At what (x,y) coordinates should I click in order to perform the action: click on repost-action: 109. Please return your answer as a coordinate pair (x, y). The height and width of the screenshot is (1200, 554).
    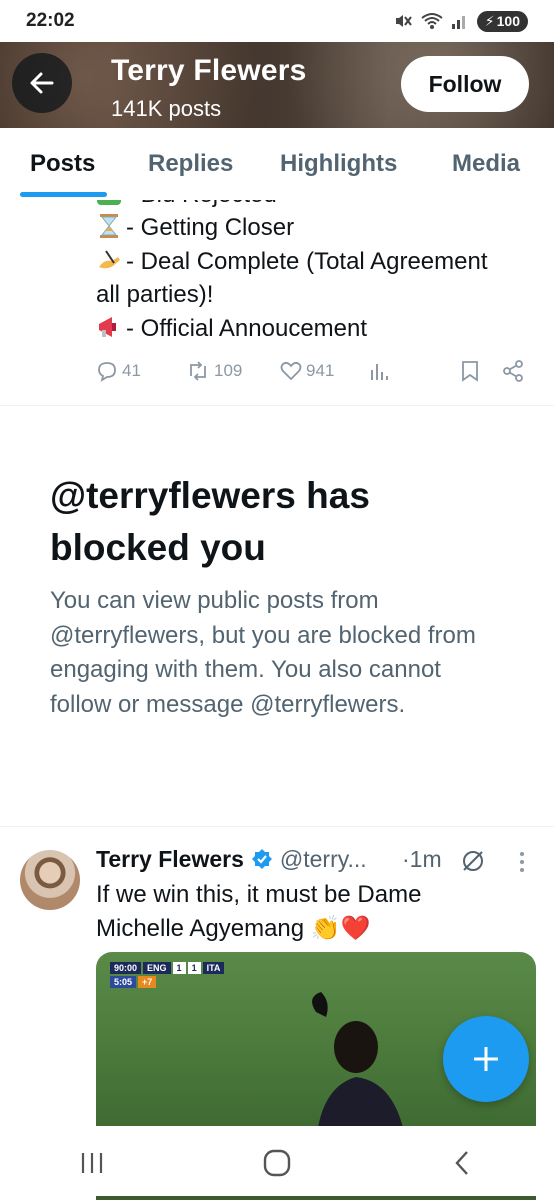
    Looking at the image, I should click on (214, 371).